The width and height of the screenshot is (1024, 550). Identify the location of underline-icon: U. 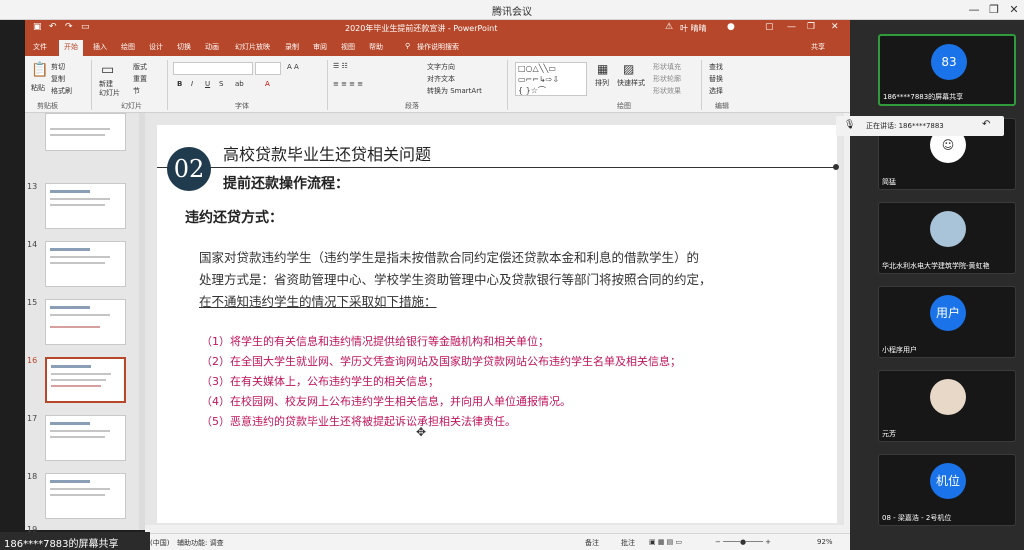
(207, 84).